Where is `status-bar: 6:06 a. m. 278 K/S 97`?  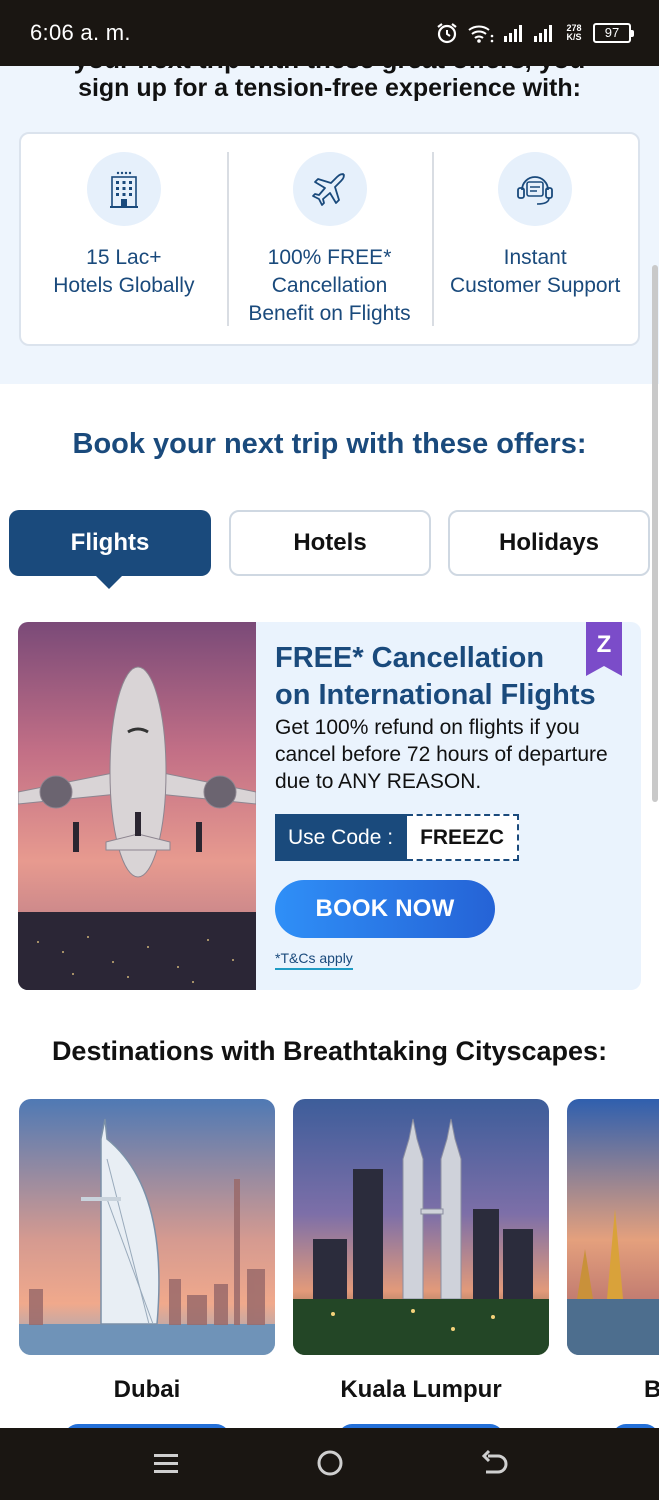 status-bar: 6:06 a. m. 278 K/S 97 is located at coordinates (329, 33).